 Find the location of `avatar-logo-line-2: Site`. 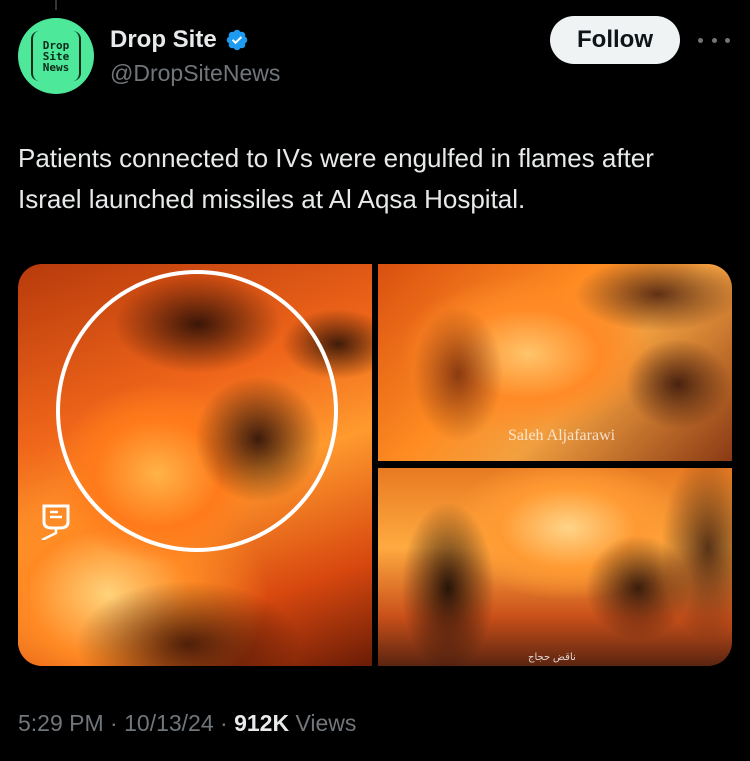

avatar-logo-line-2: Site is located at coordinates (56, 56).